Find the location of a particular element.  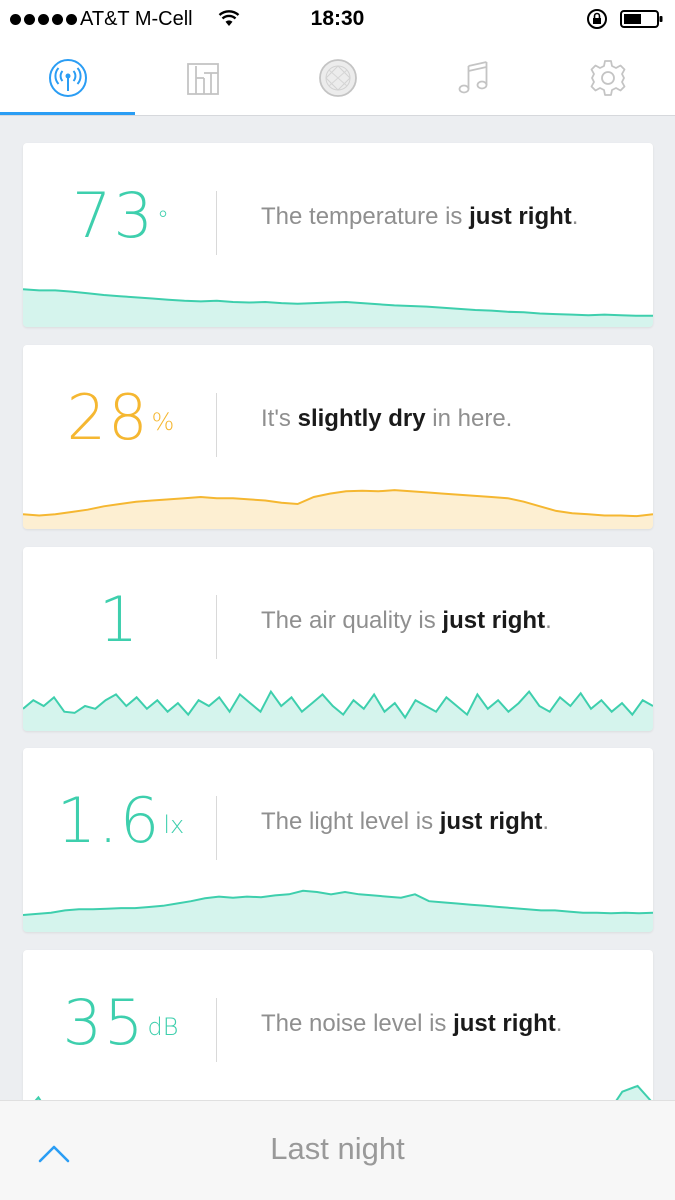

temperature-message: The temperature is just right. is located at coordinates (420, 216).